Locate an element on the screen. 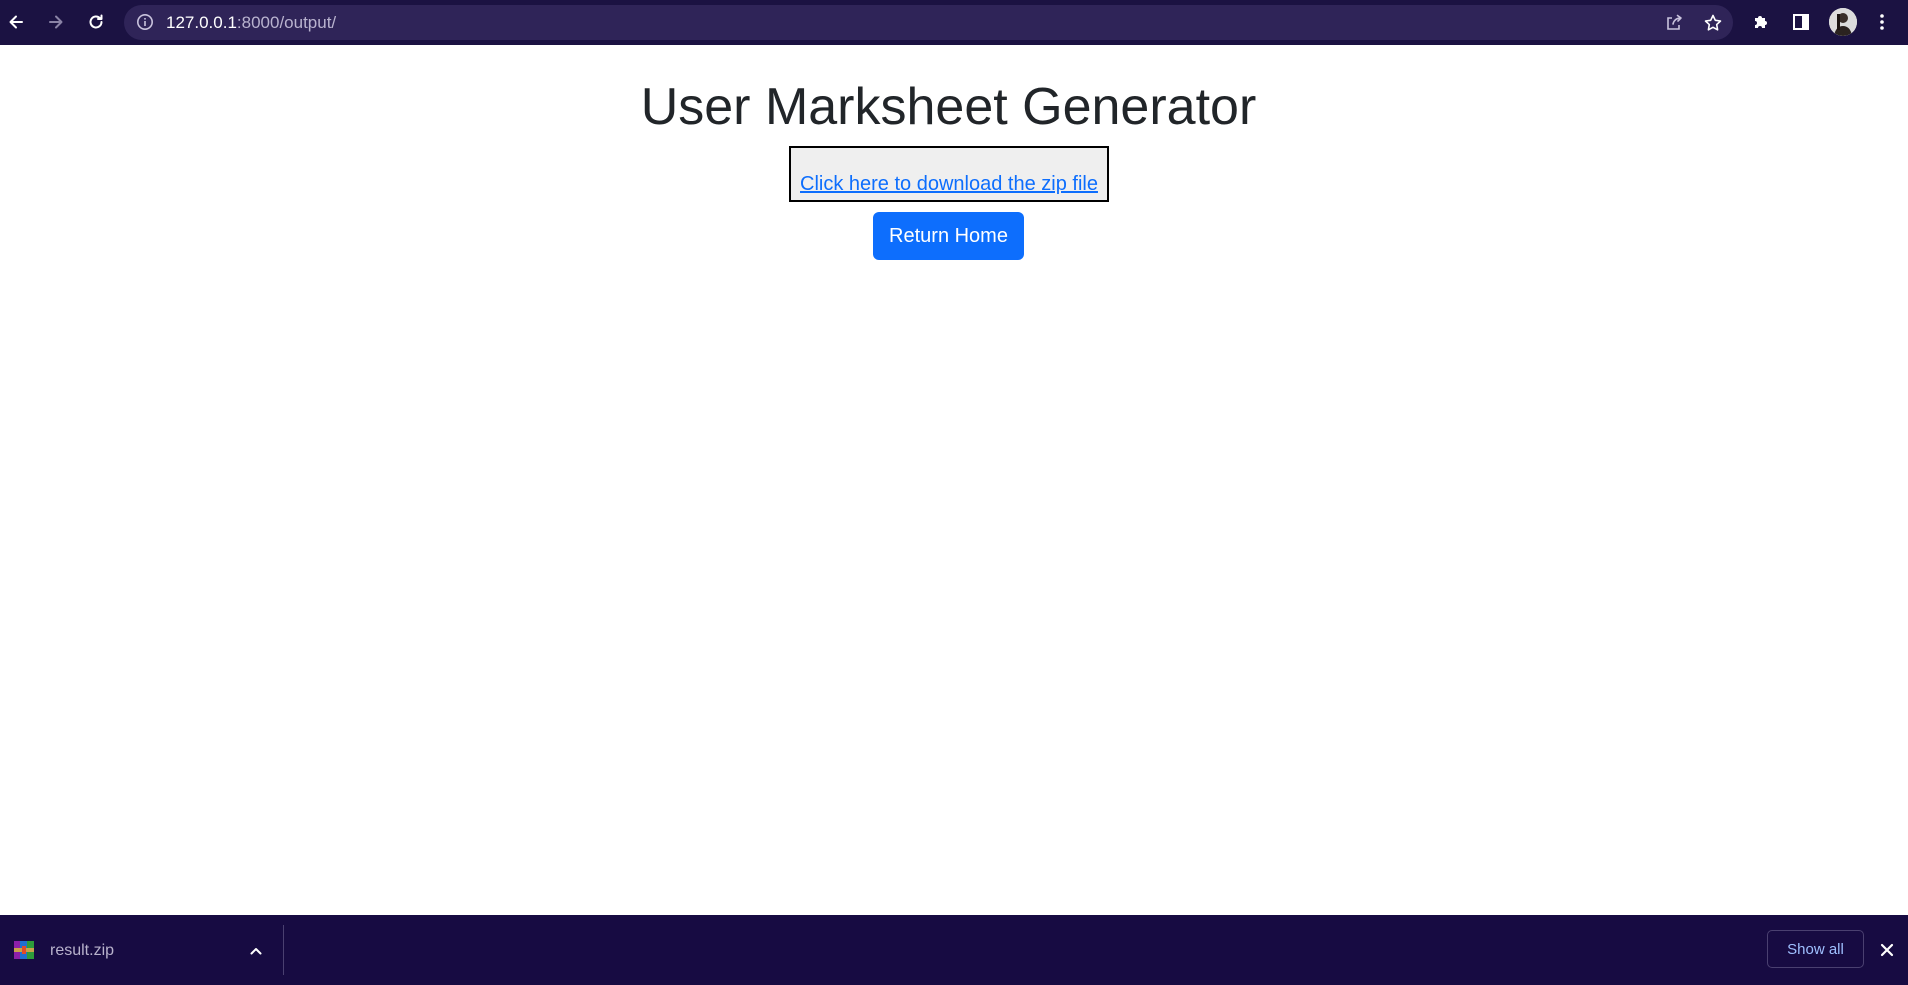 This screenshot has height=985, width=1908. close-icon is located at coordinates (1887, 950).